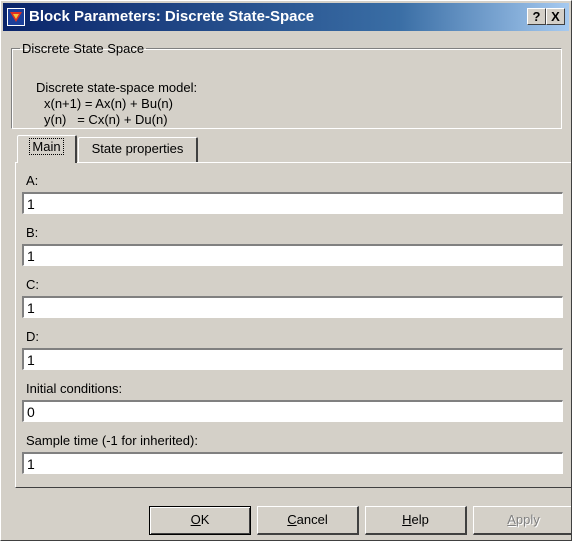  I want to click on help-mnemonic: H, so click(407, 519).